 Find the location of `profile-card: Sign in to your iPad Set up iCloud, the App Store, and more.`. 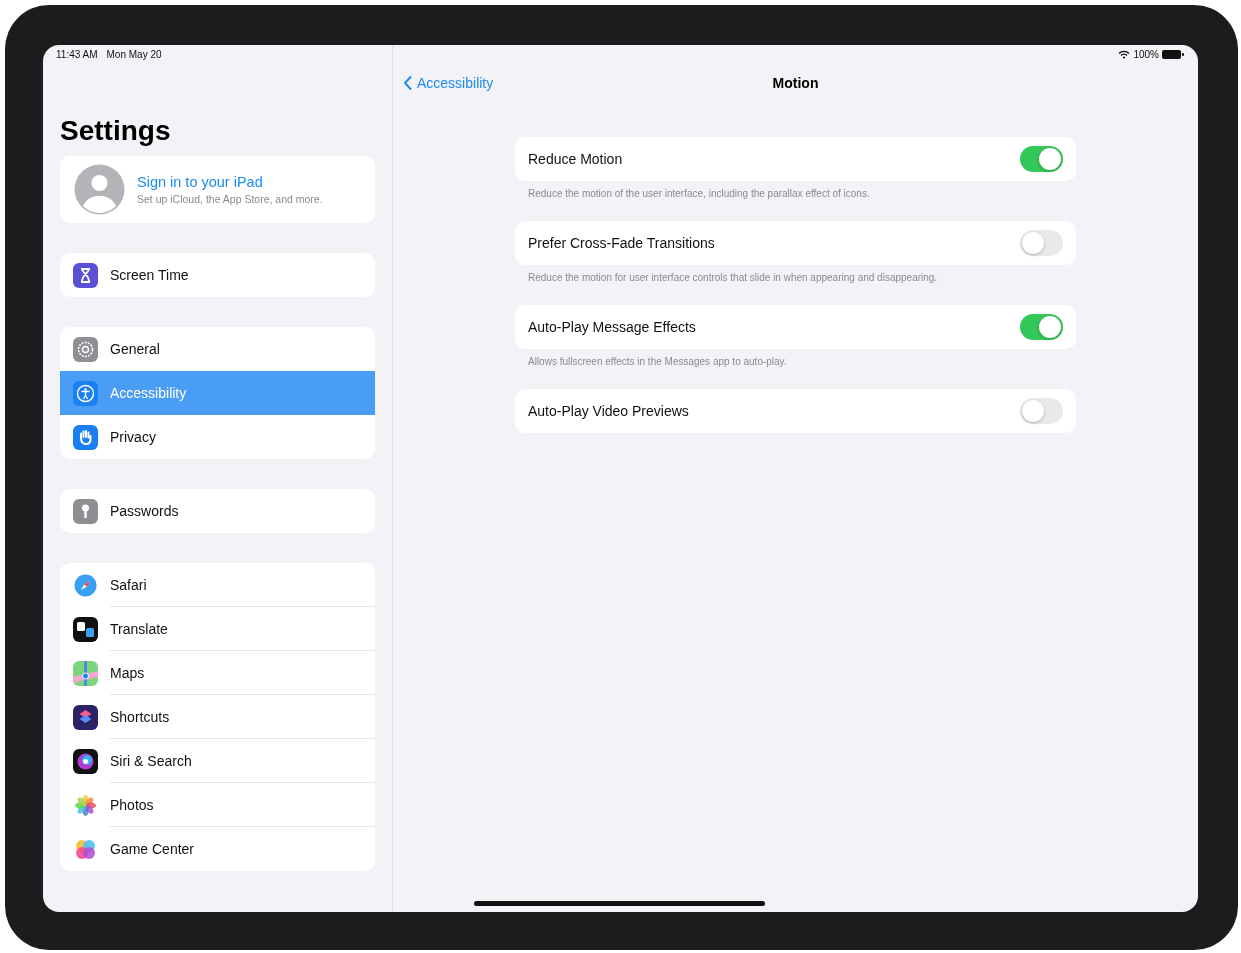

profile-card: Sign in to your iPad Set up iCloud, the App Store, and more. is located at coordinates (217, 189).